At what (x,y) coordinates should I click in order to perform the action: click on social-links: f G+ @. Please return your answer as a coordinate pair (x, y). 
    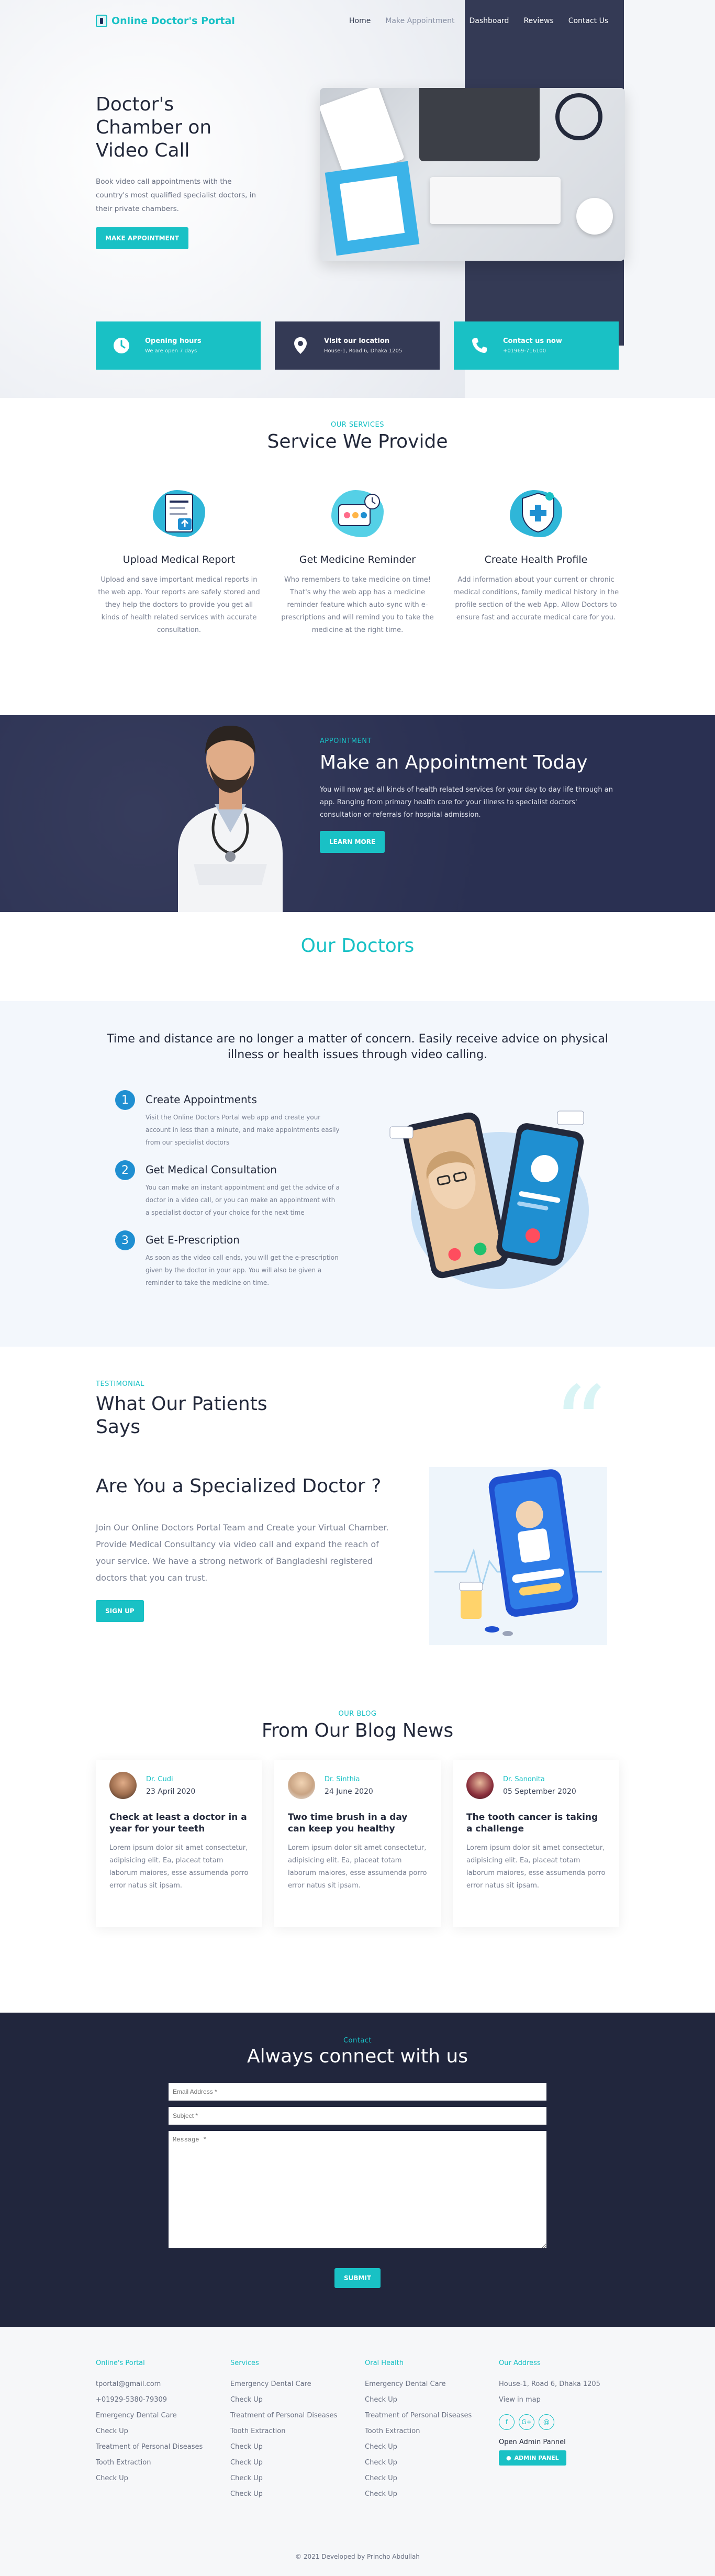
    Looking at the image, I should click on (559, 2422).